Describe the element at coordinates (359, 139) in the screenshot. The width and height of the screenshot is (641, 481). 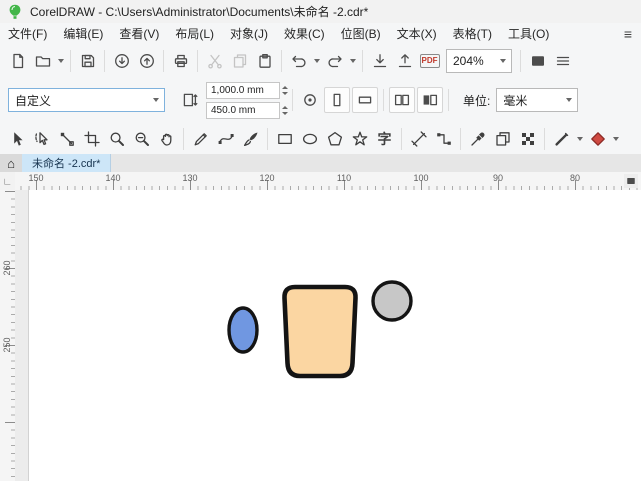
I see `common-shapes-tool` at that location.